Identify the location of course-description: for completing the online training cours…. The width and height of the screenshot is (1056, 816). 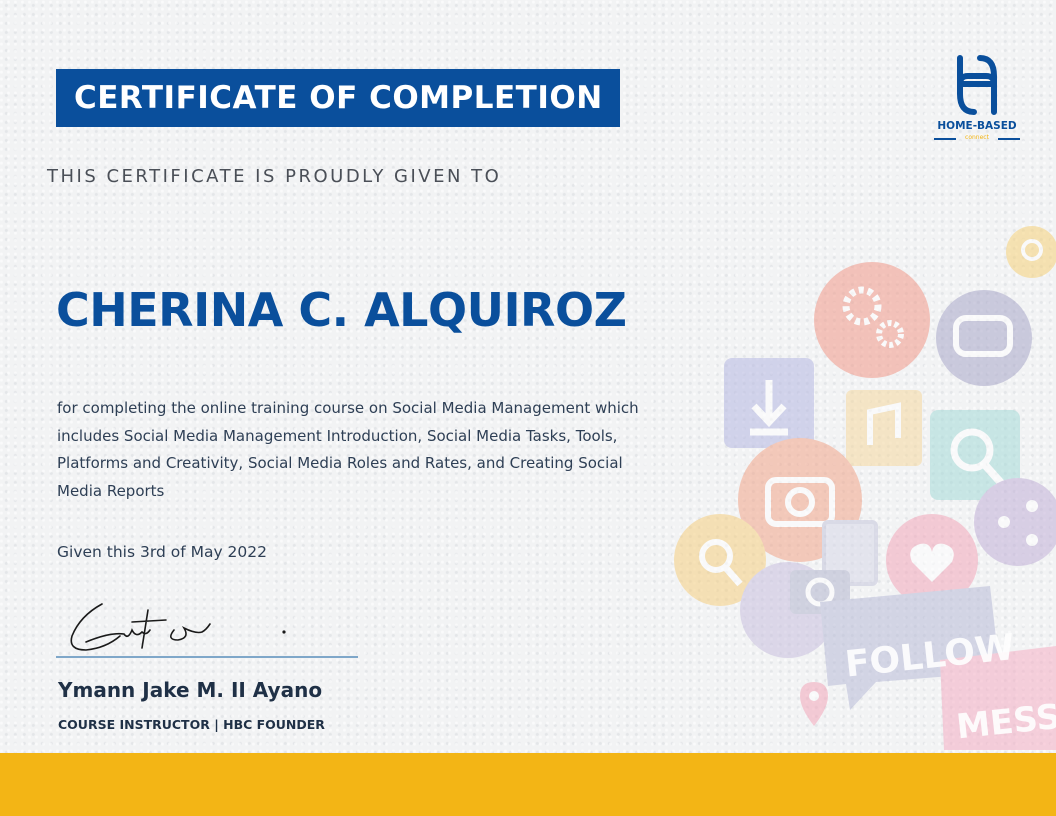
(348, 449).